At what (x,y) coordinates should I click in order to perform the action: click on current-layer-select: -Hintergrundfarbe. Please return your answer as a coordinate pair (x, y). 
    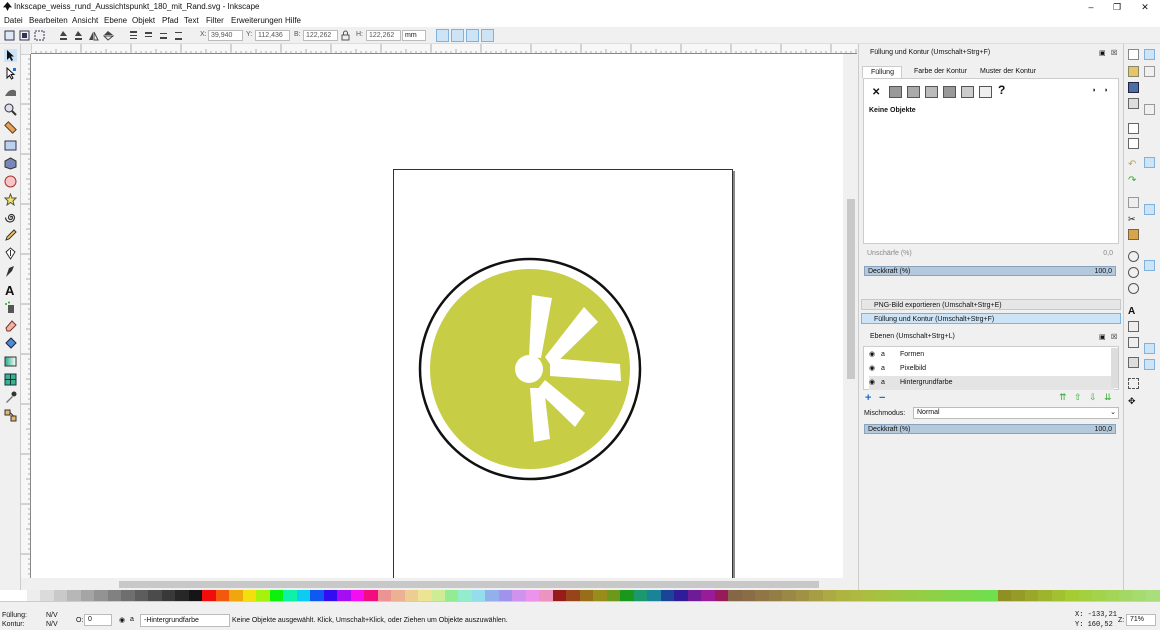
    Looking at the image, I should click on (185, 620).